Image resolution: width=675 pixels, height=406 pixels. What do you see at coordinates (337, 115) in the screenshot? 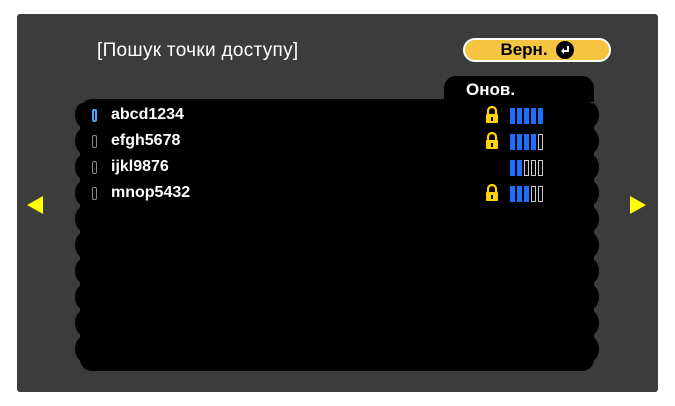
I see `list-item: abcd1234` at bounding box center [337, 115].